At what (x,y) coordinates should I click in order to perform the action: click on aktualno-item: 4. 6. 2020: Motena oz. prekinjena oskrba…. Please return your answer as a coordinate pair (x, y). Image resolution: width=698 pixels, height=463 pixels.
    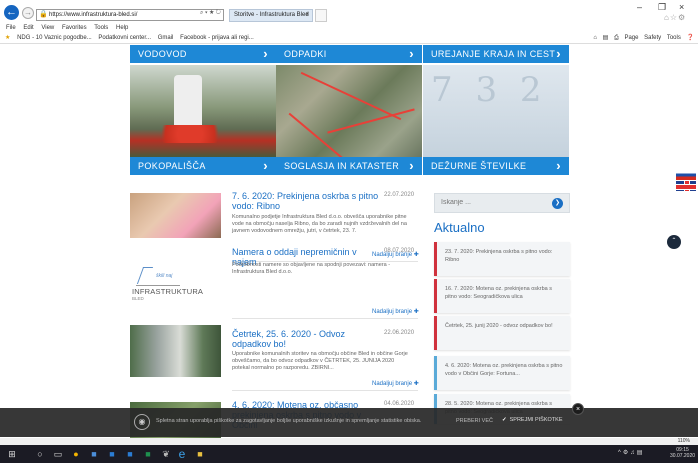
    Looking at the image, I should click on (502, 373).